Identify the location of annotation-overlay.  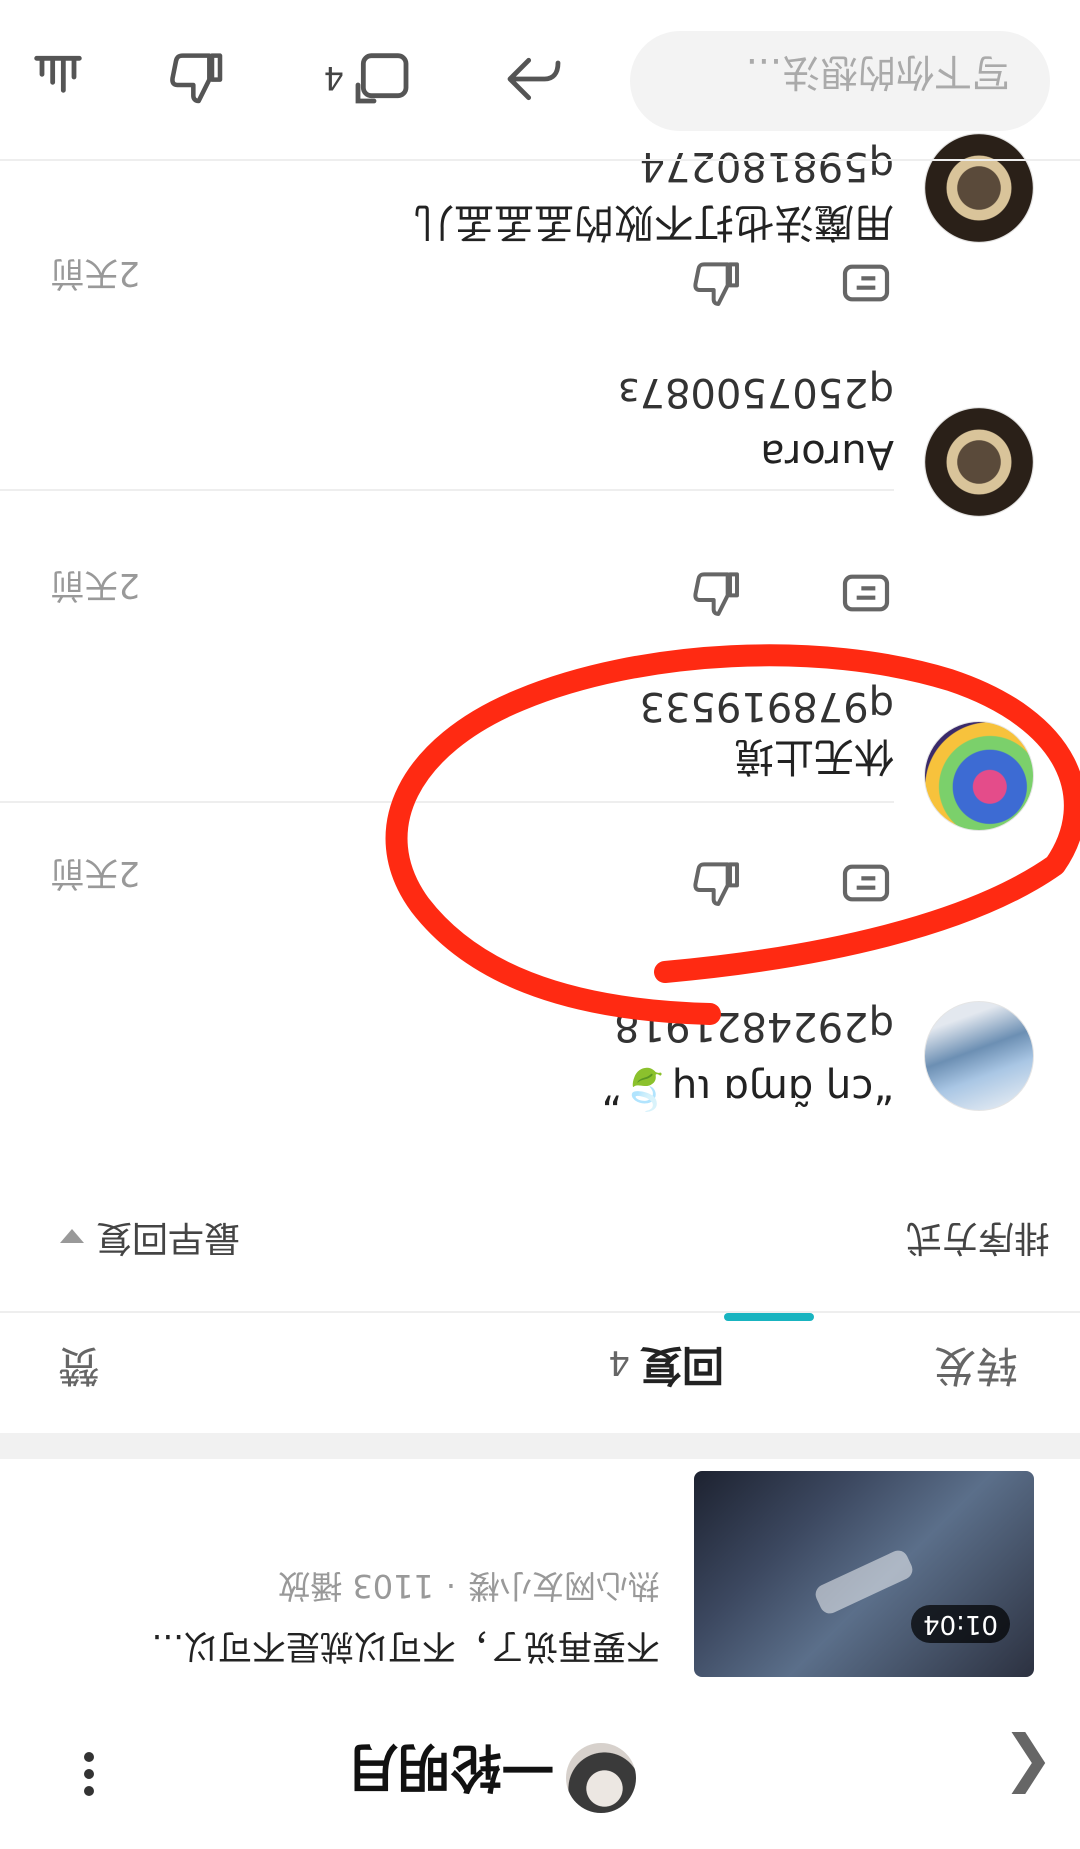
(732, 834).